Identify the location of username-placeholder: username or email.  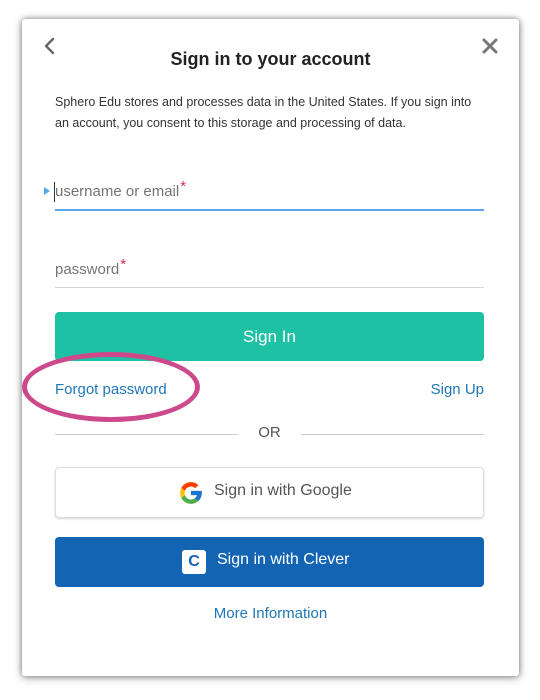
(117, 191).